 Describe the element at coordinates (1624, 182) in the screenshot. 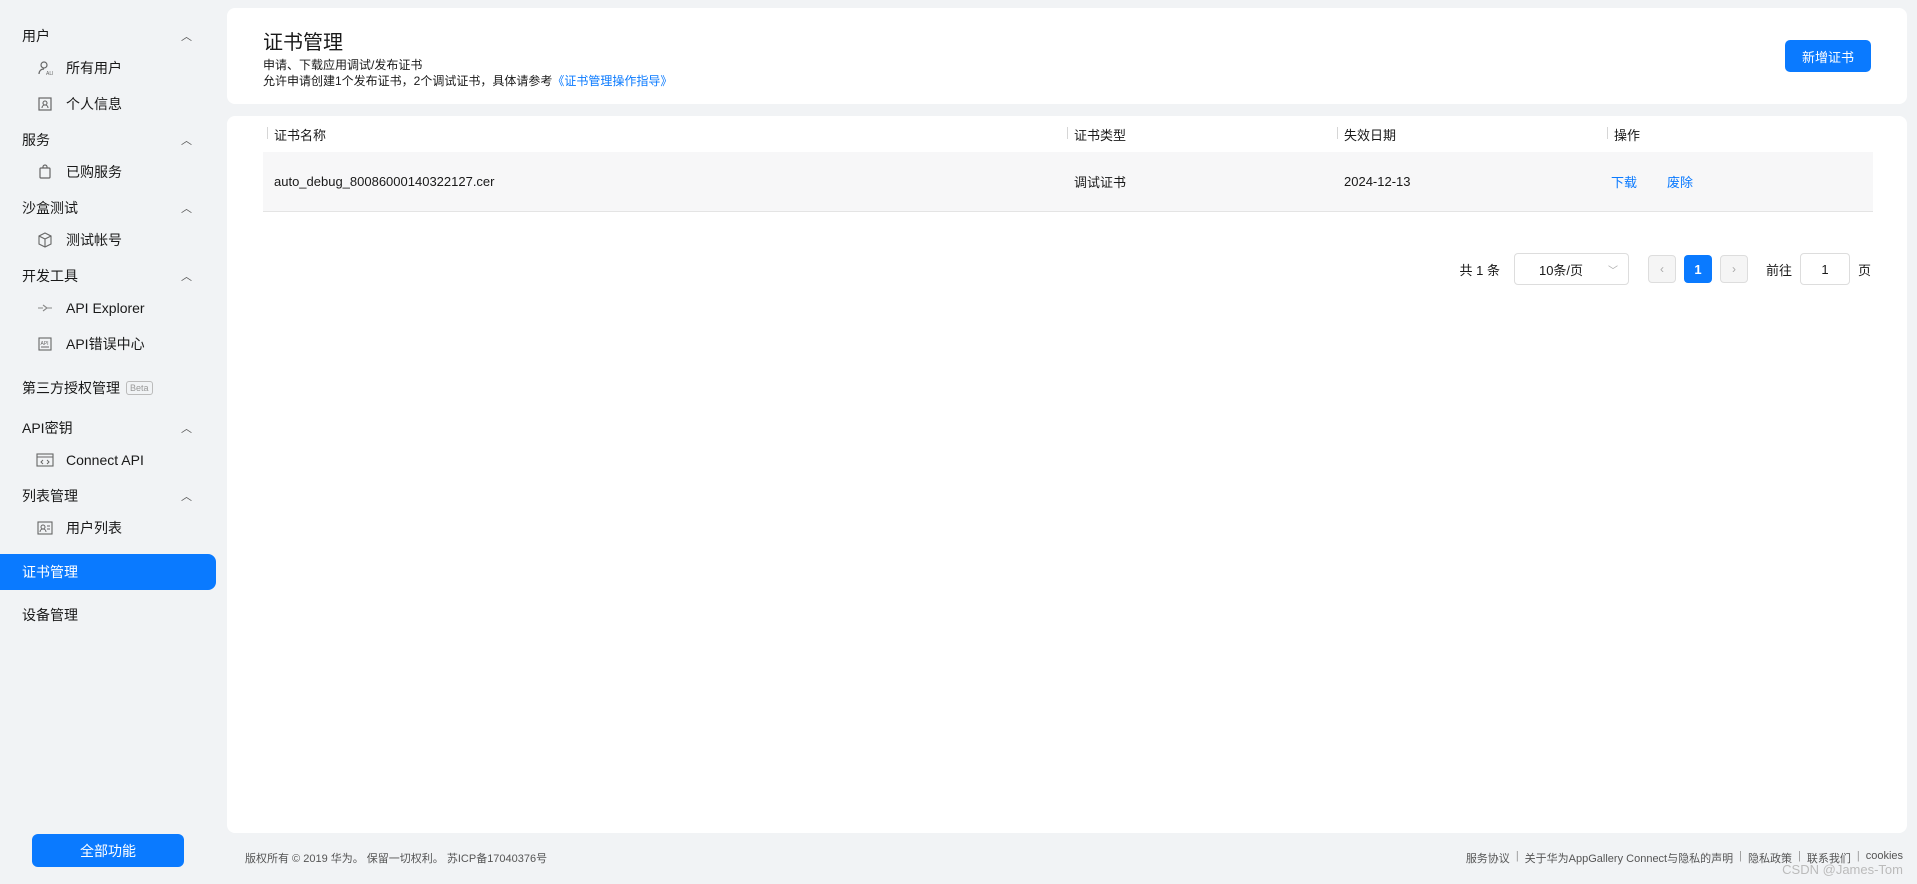

I see `download-link: 下载` at that location.